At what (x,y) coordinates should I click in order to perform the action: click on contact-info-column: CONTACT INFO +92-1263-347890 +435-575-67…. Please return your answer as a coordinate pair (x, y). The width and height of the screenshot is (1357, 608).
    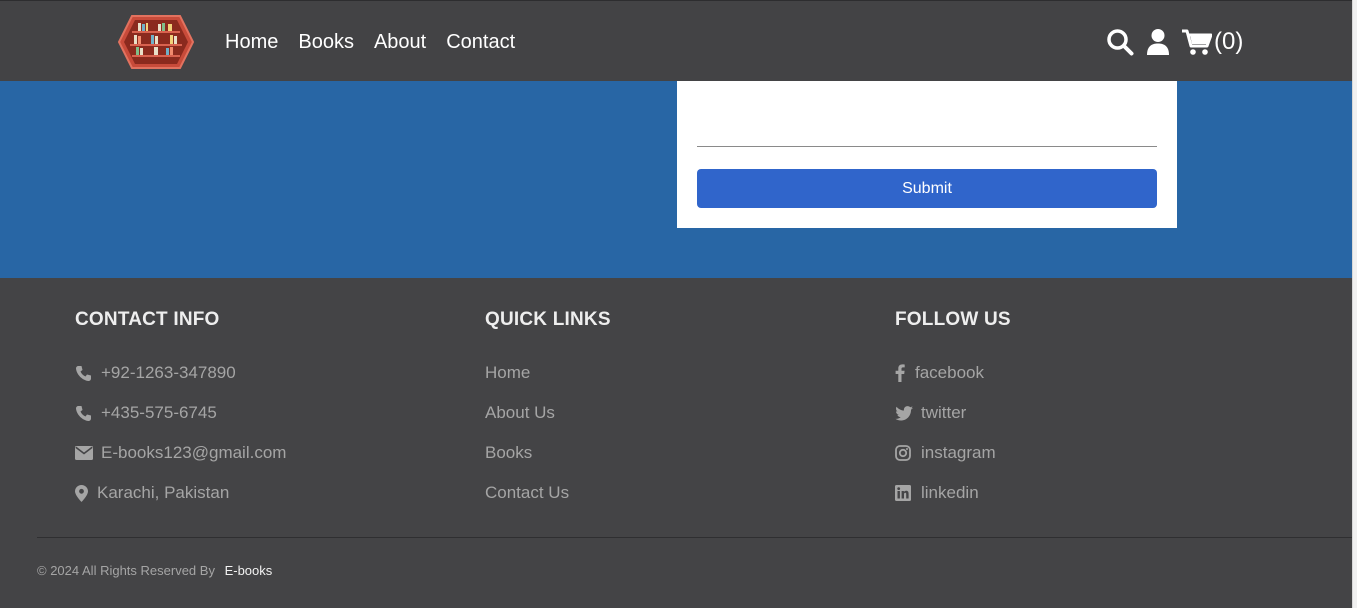
    Looking at the image, I should click on (180, 414).